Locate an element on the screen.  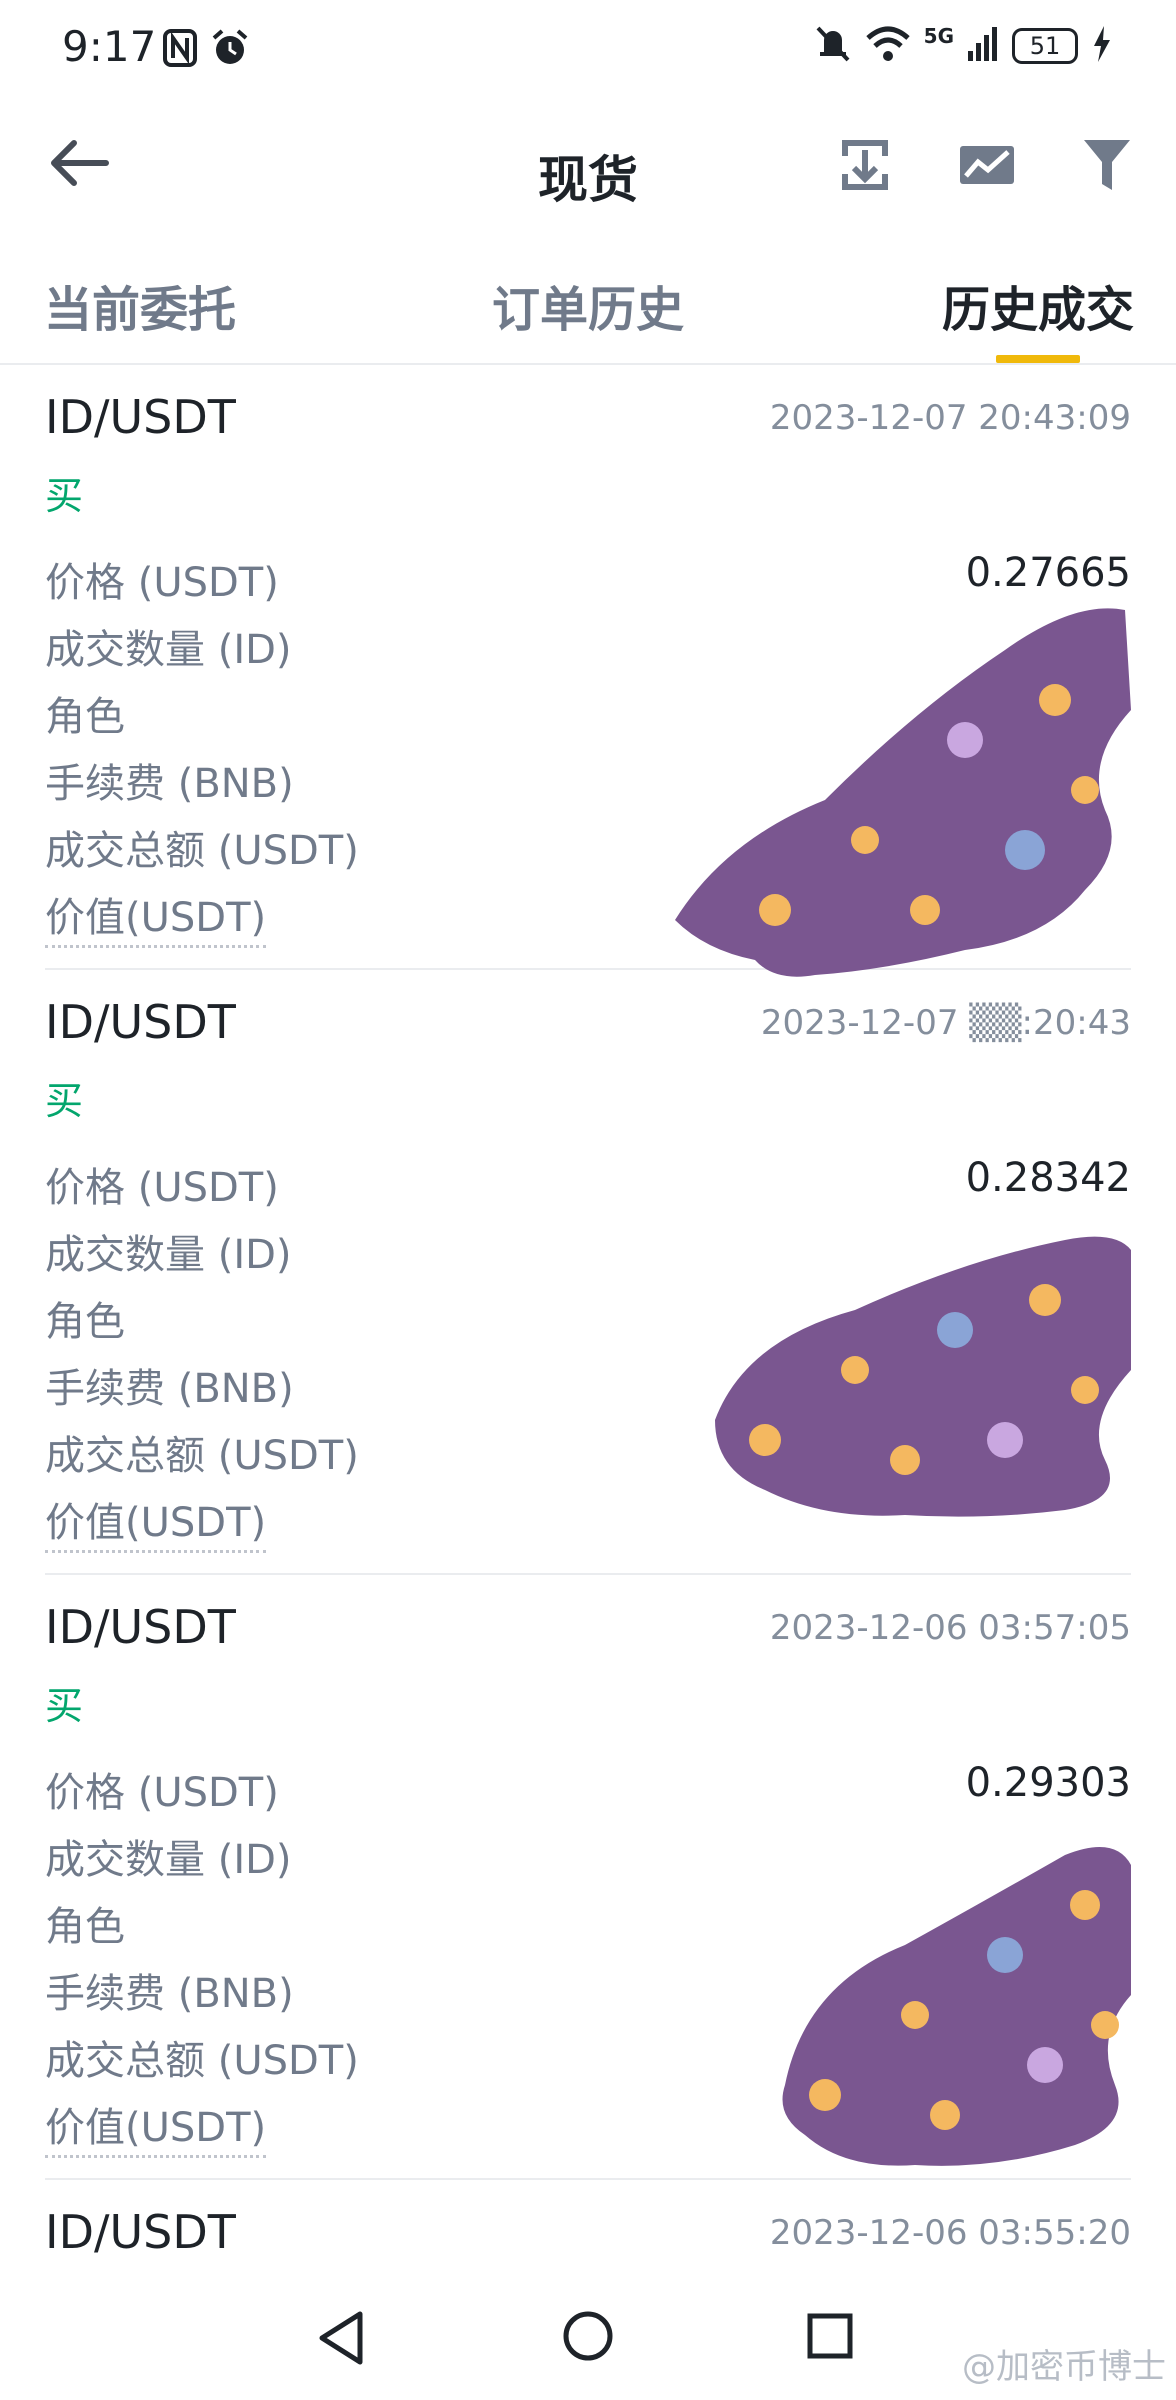
header: 现货 is located at coordinates (588, 165).